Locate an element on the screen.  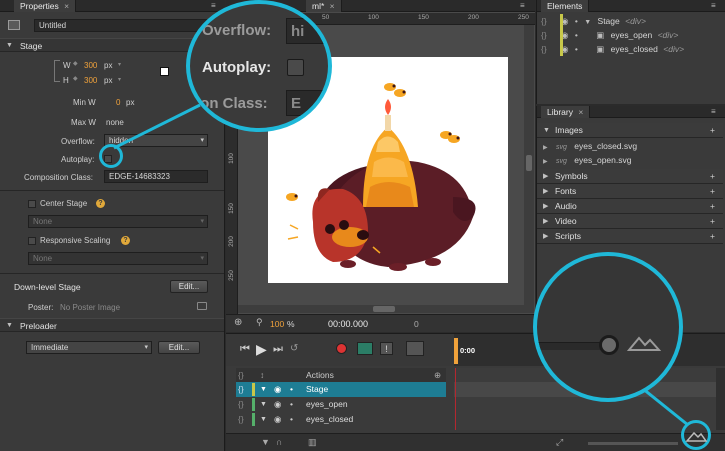
zoom-slider-handle is located at coordinates (609, 345).